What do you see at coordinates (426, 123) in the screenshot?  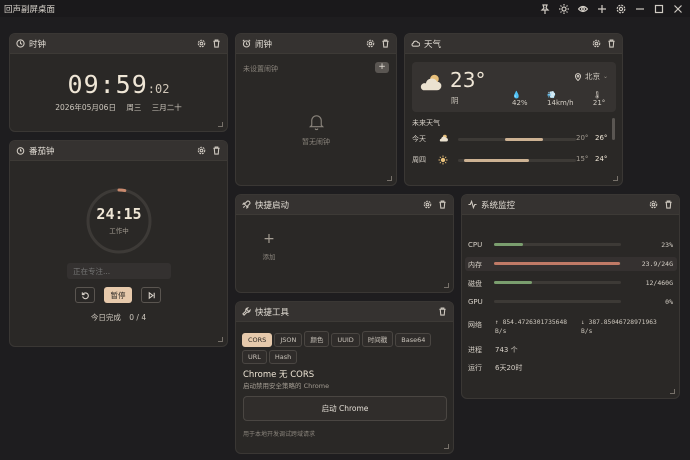 I see `forecast-title: 未来天气` at bounding box center [426, 123].